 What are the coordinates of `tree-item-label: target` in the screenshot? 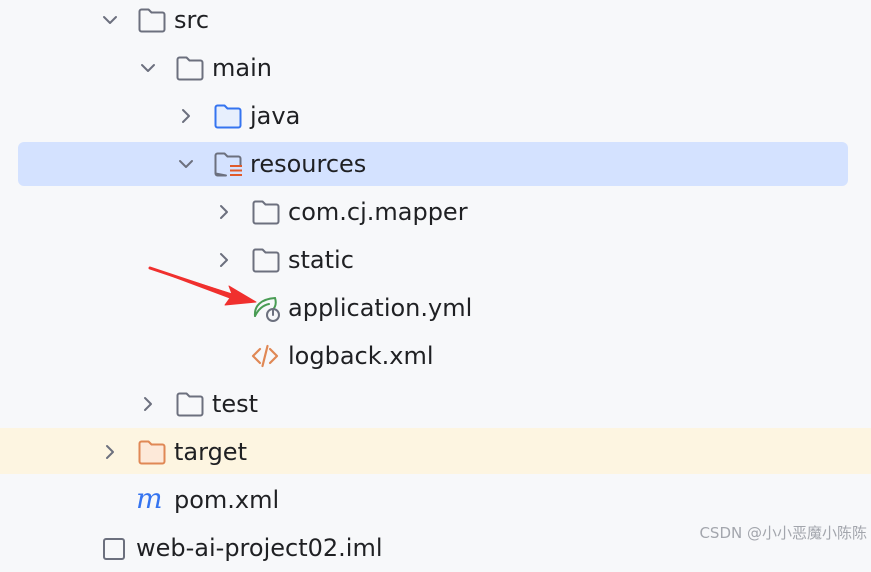 It's located at (210, 452).